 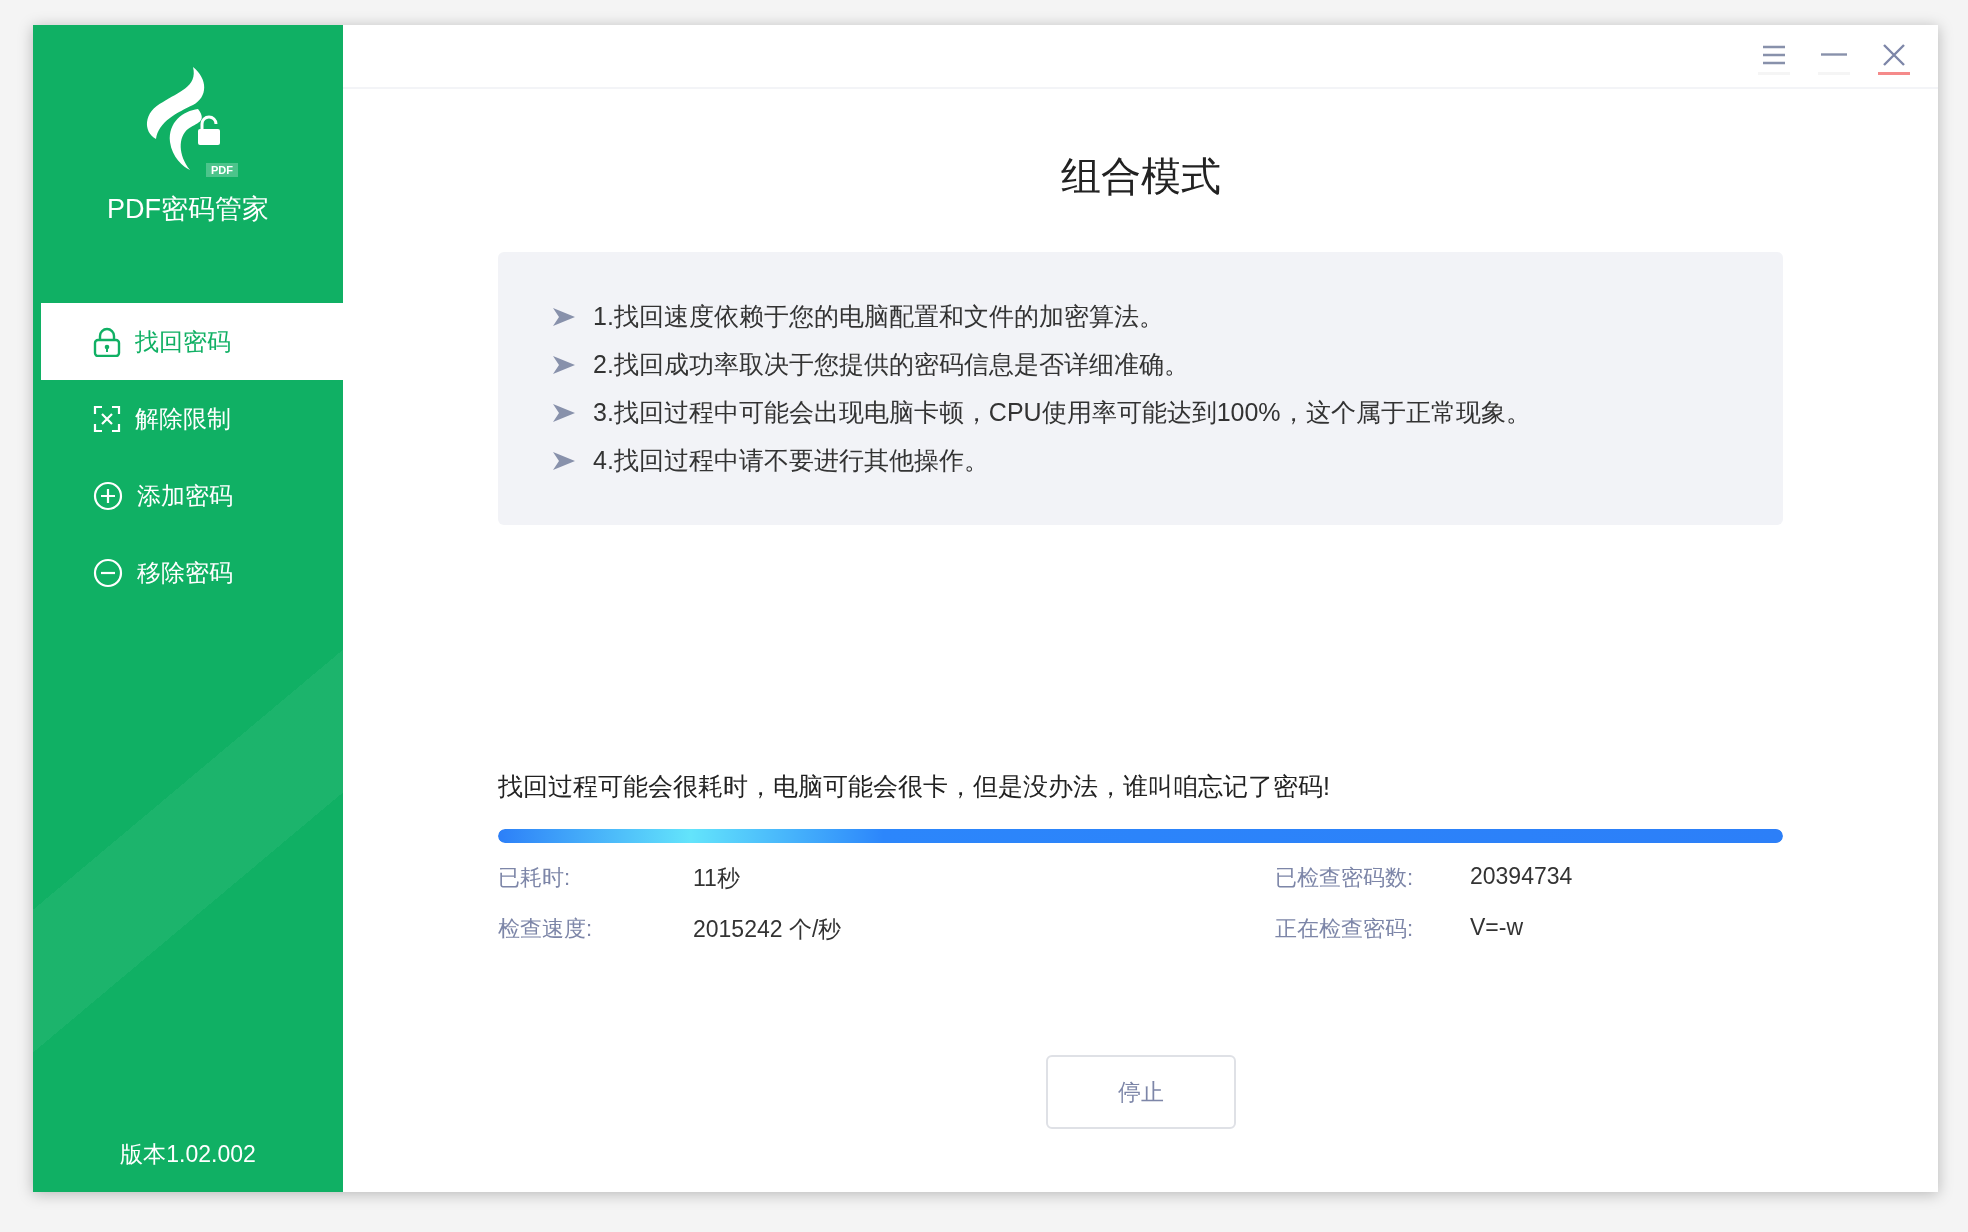 I want to click on close-icon, so click(x=1894, y=54).